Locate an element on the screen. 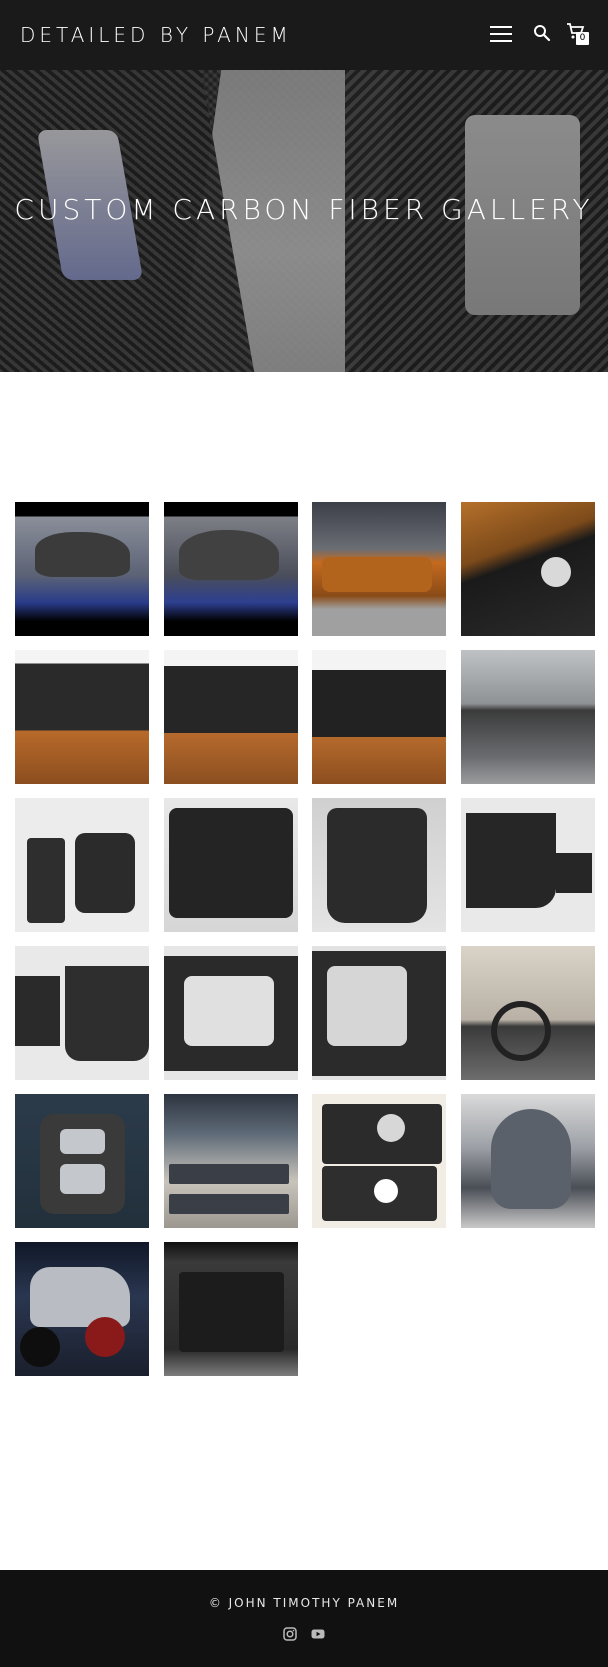 The width and height of the screenshot is (608, 1667). social-links is located at coordinates (304, 1634).